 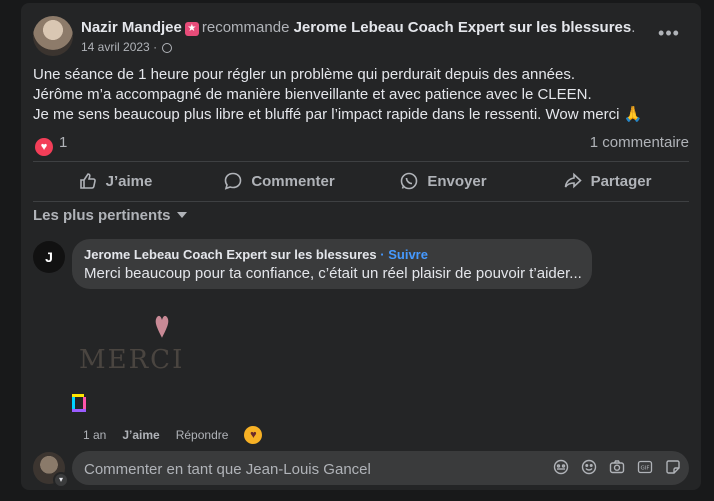 I want to click on caret-down-icon, so click(x=181, y=215).